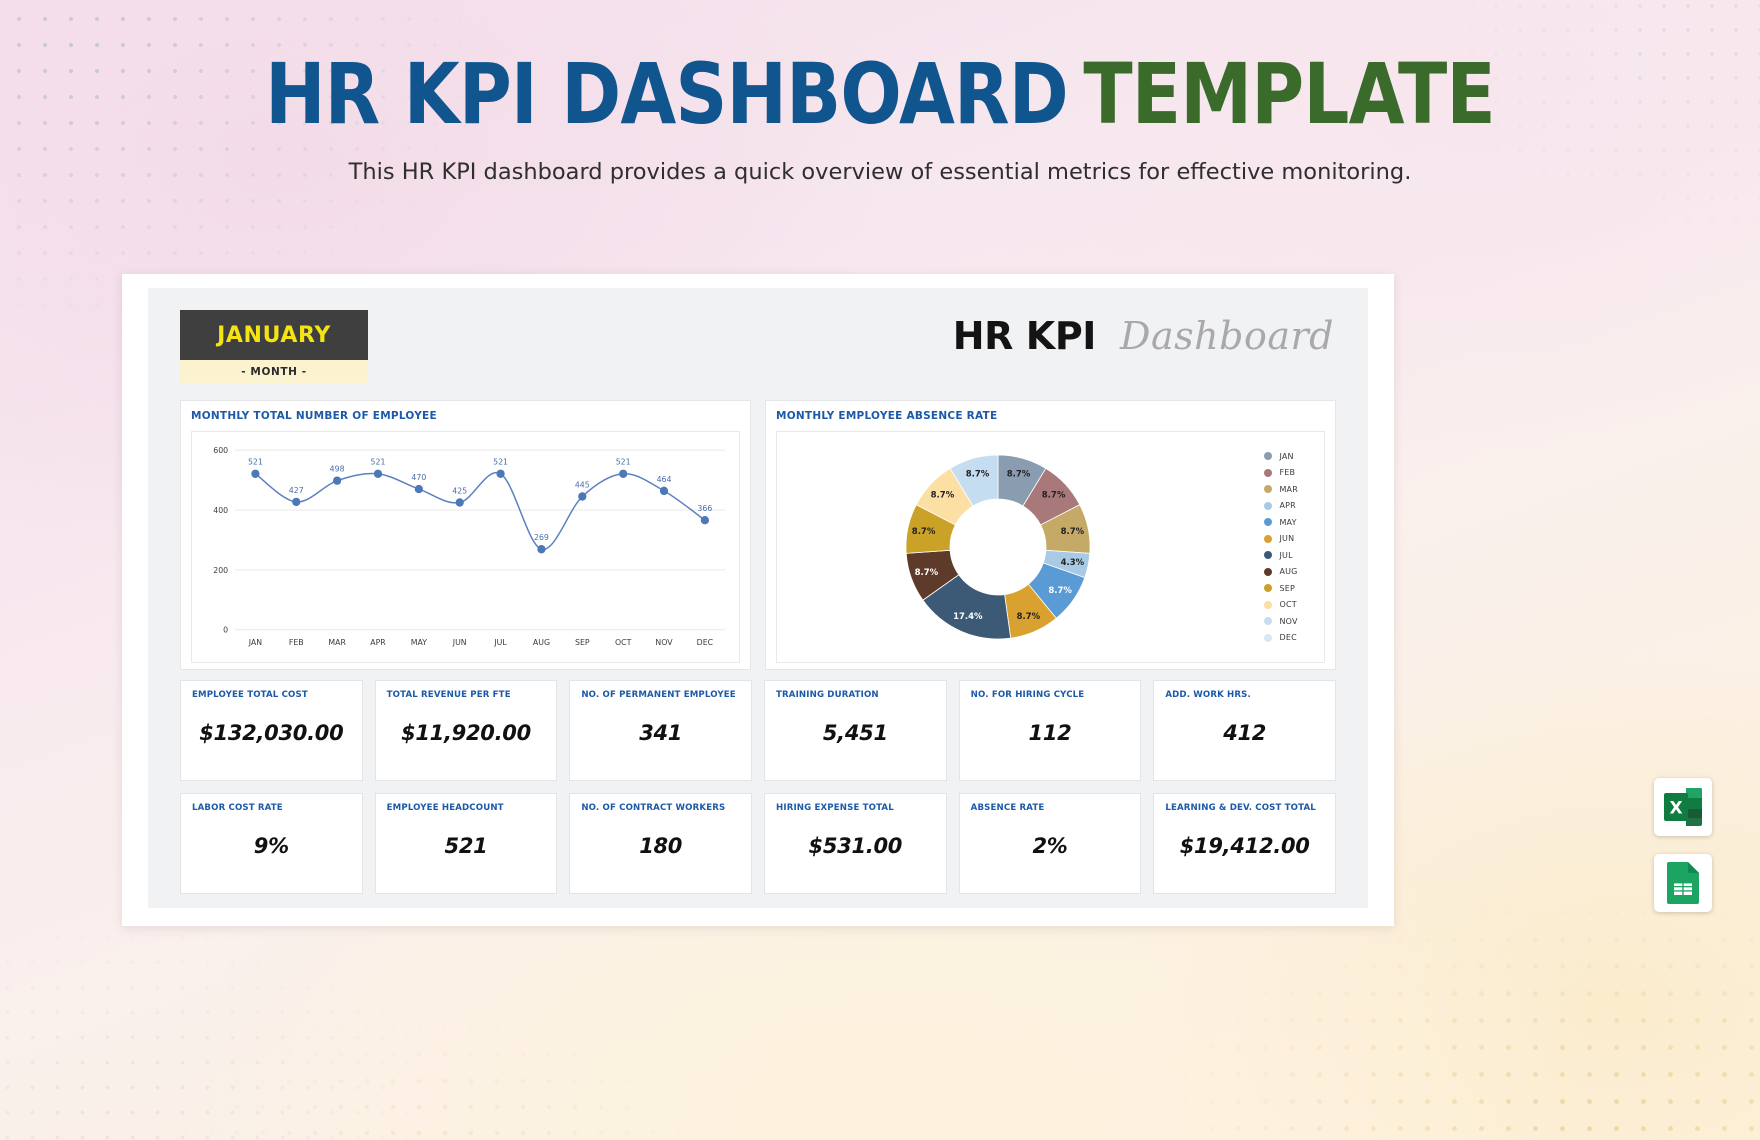  I want to click on legend-item-label: NOV, so click(1288, 621).